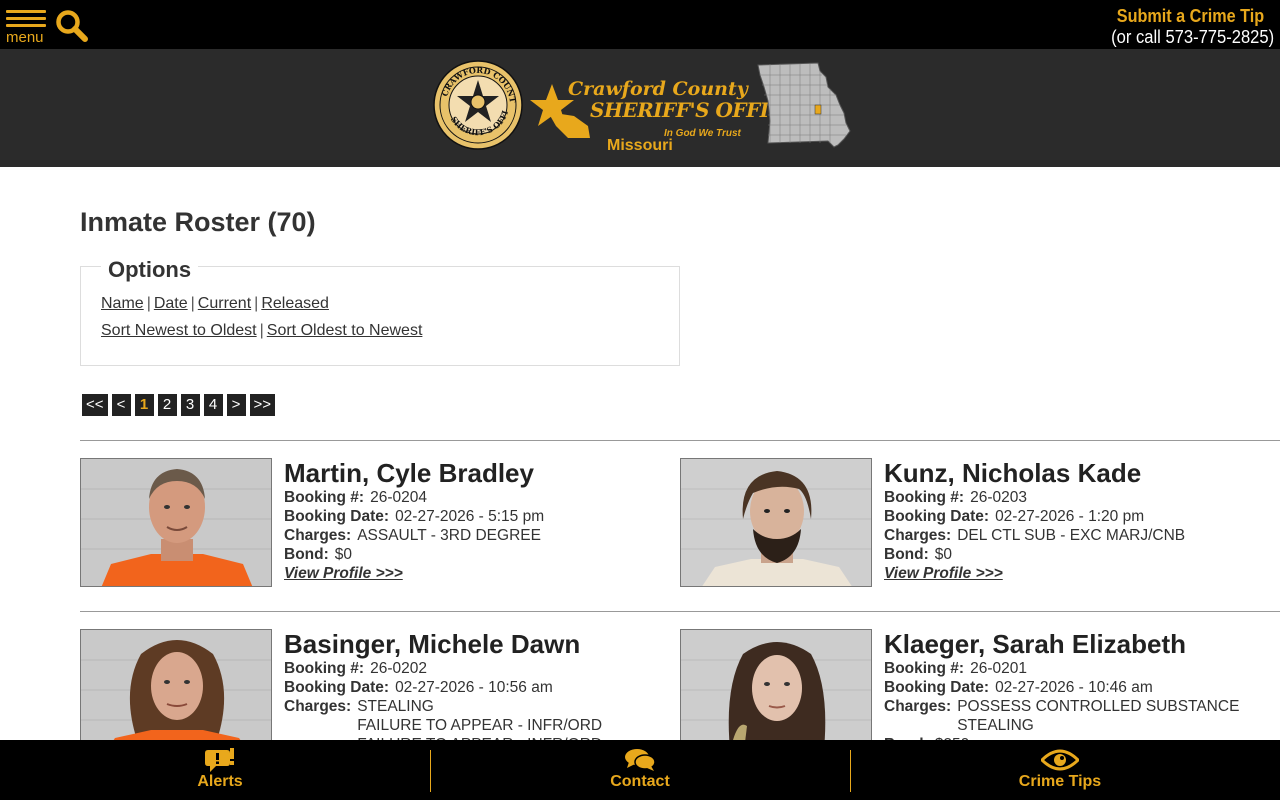 This screenshot has height=800, width=1280. Describe the element at coordinates (122, 303) in the screenshot. I see `sort-name-link: Name` at that location.